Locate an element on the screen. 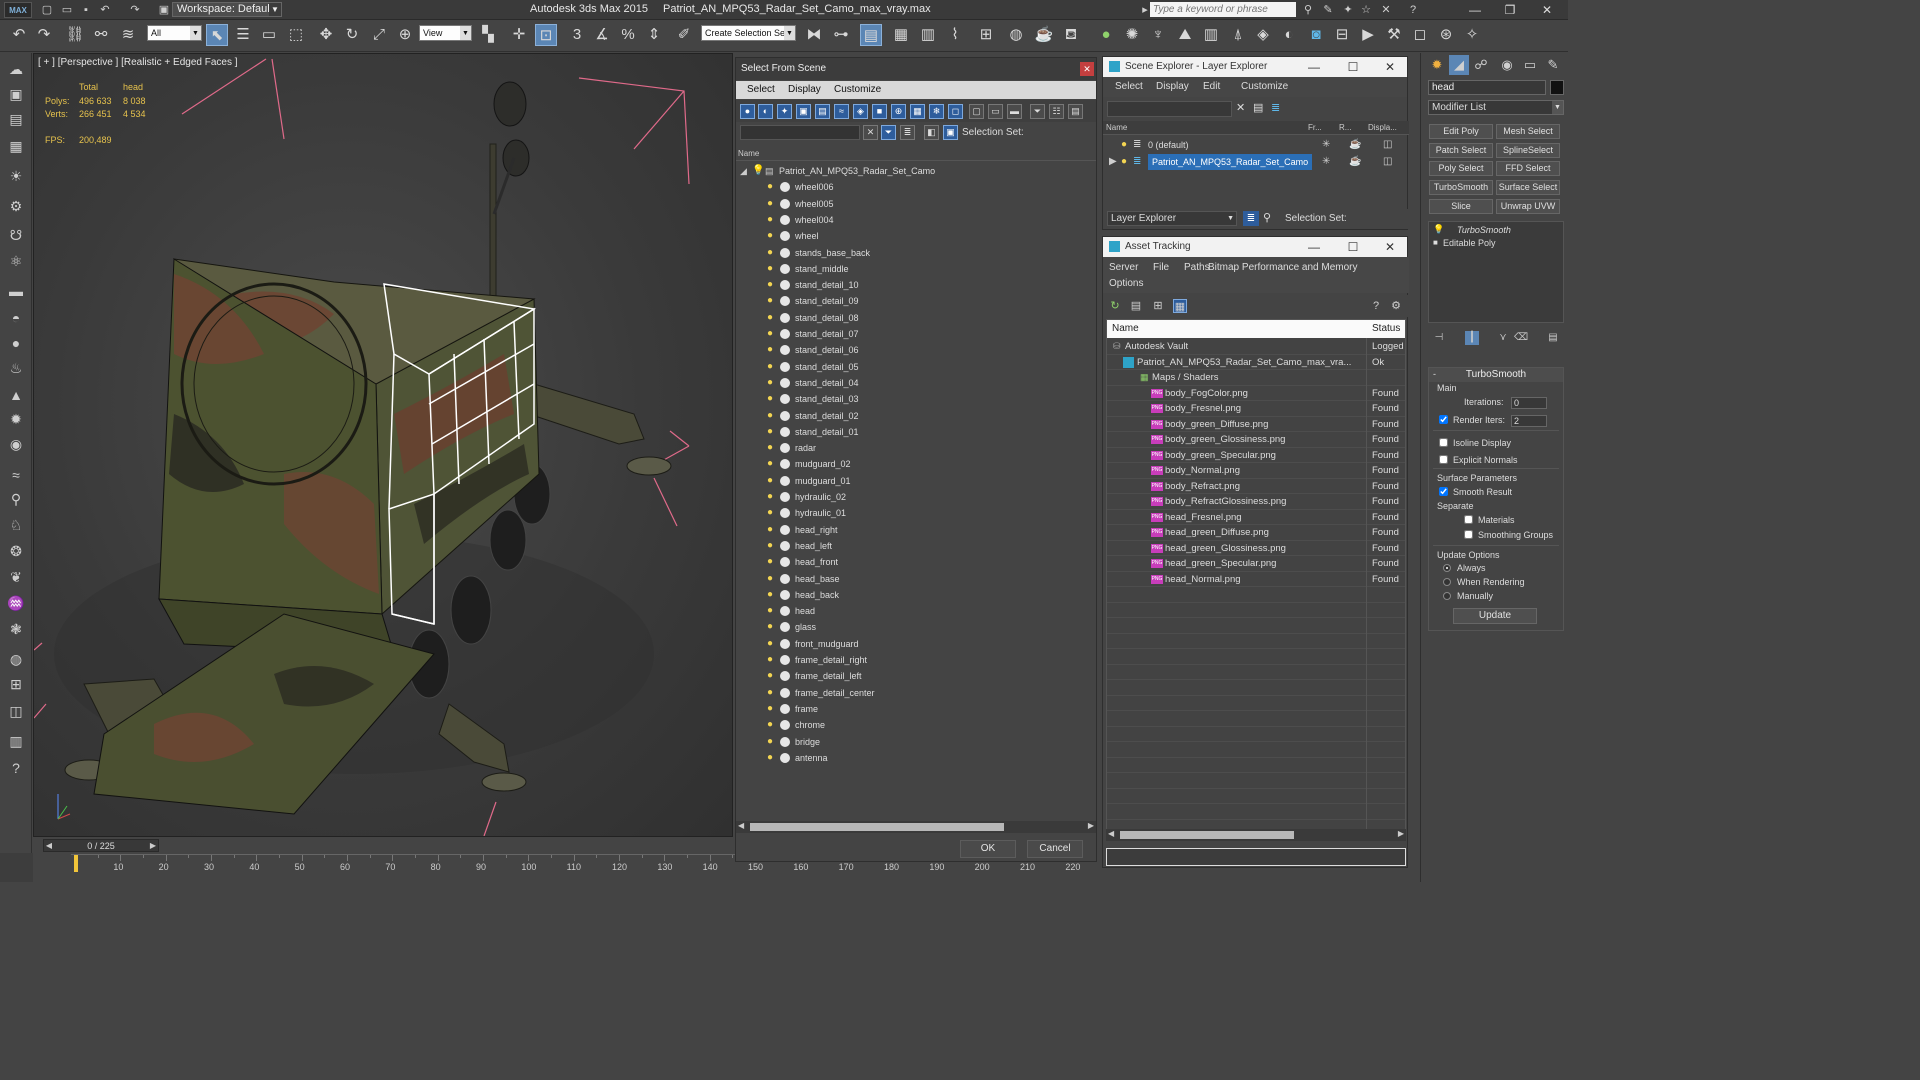 This screenshot has height=1080, width=1920. scene-object-row: ● stand_detail_04 is located at coordinates (916, 383).